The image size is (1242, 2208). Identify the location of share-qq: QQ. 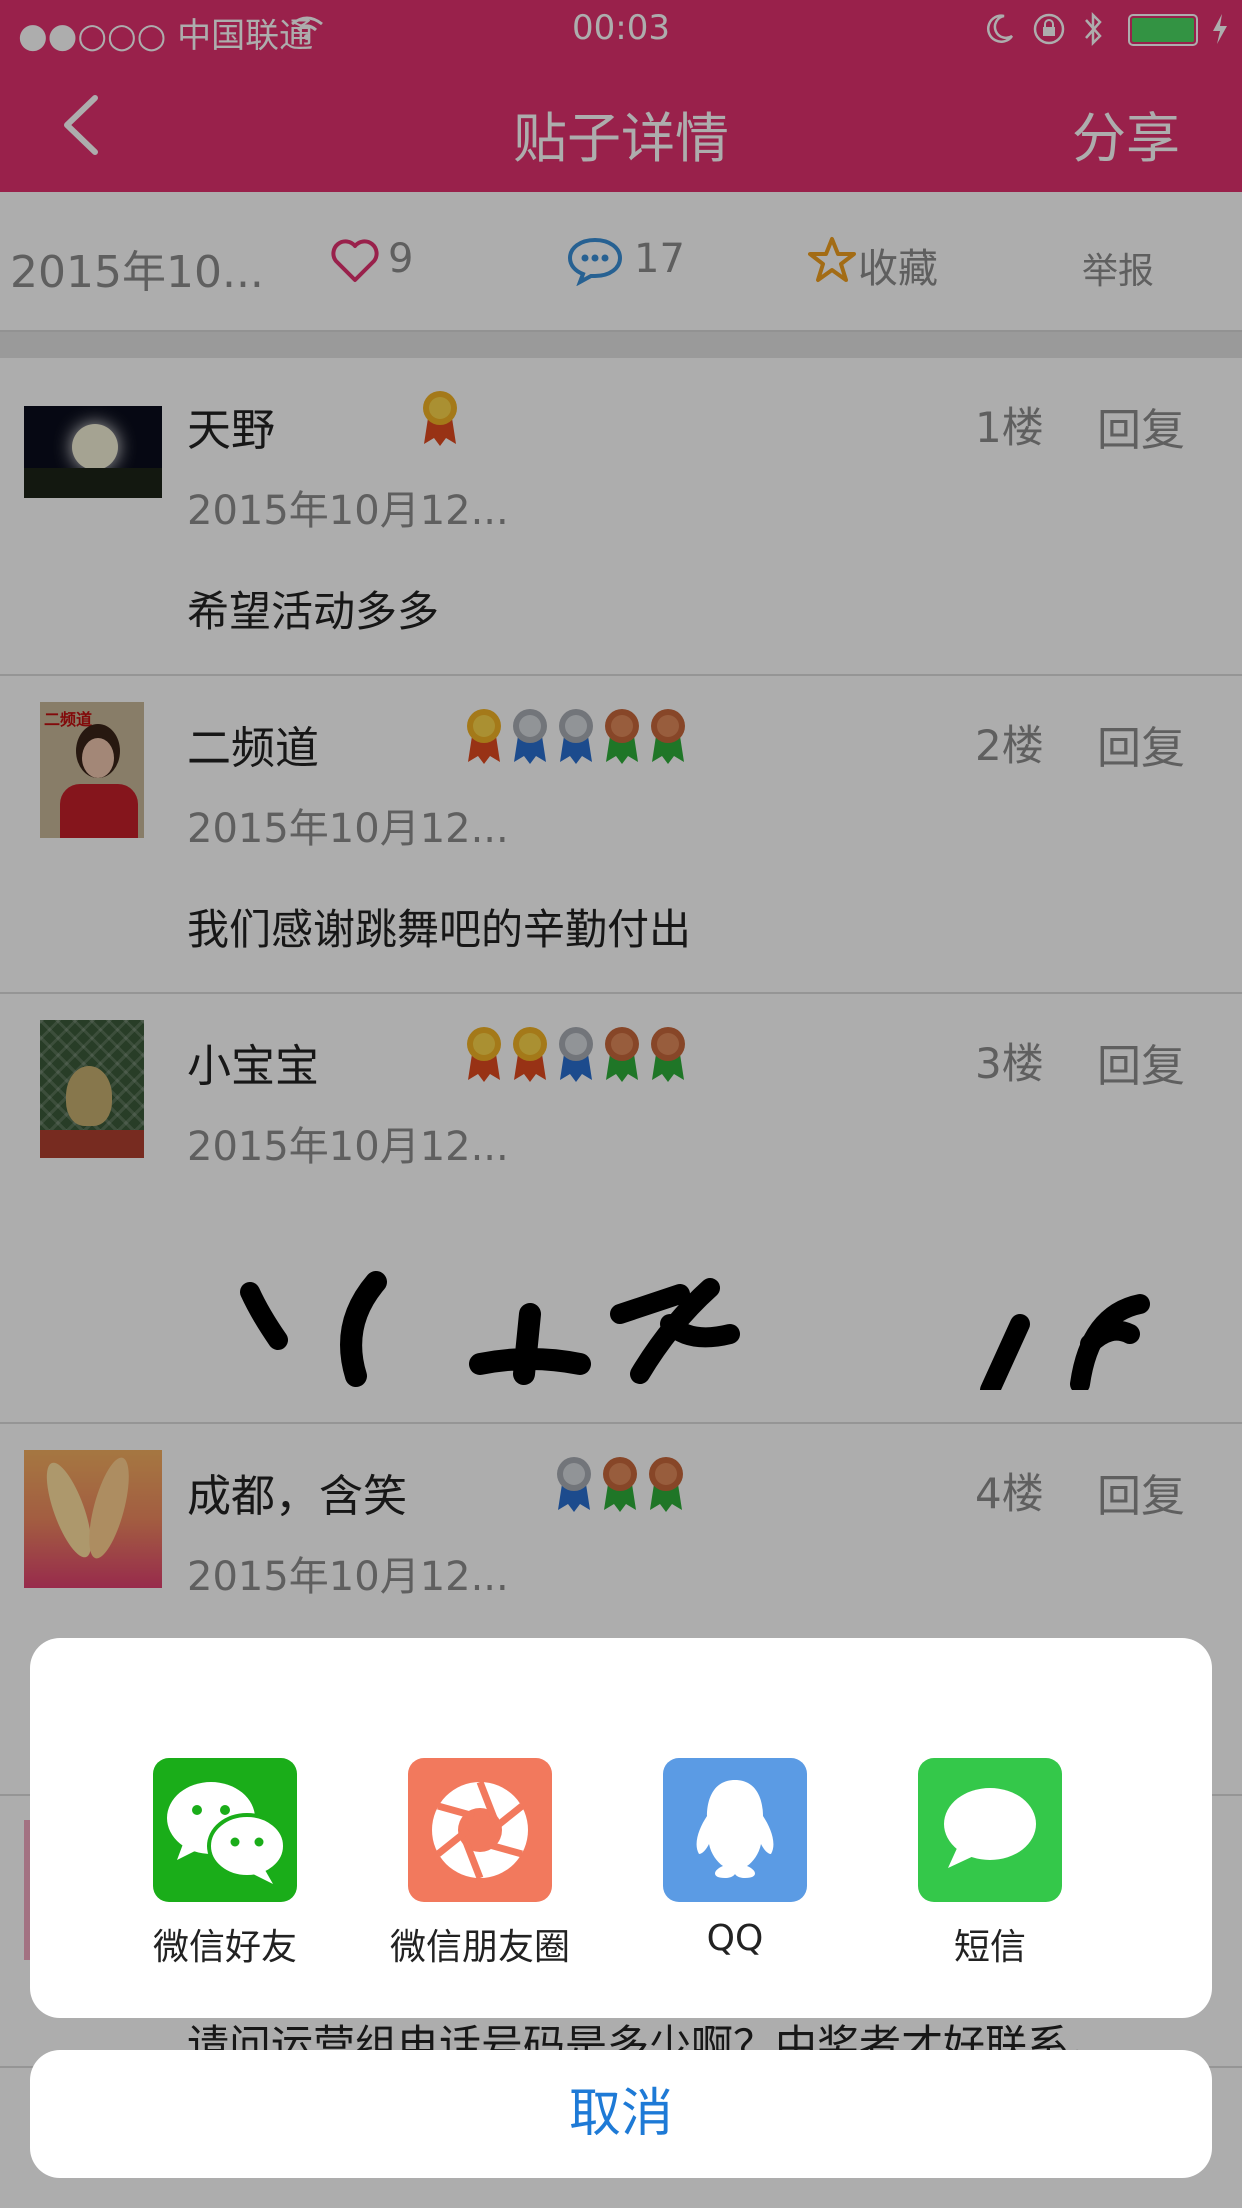
(735, 1858).